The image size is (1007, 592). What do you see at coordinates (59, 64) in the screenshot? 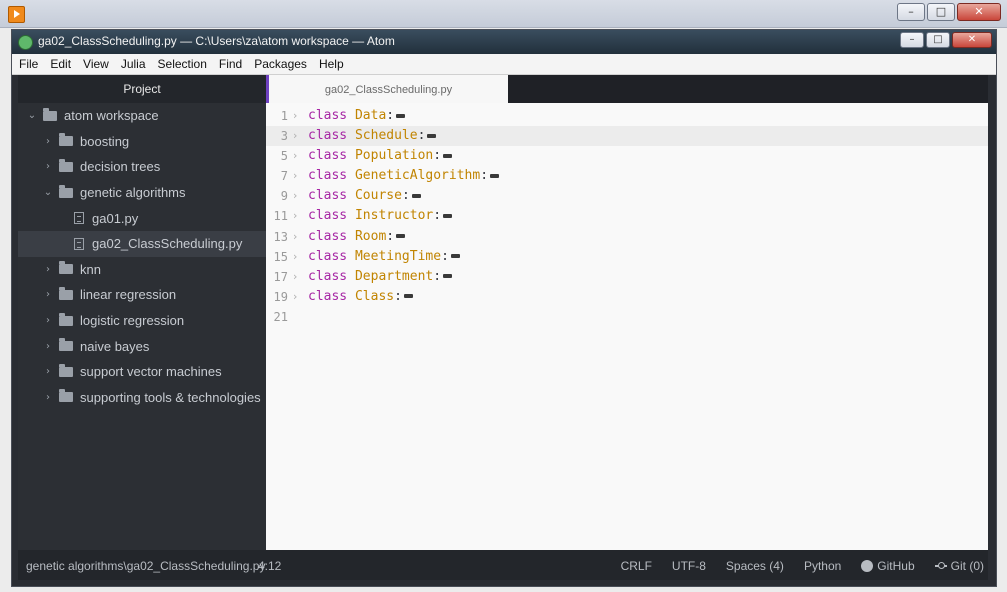
I see `menu-edit: Edit` at bounding box center [59, 64].